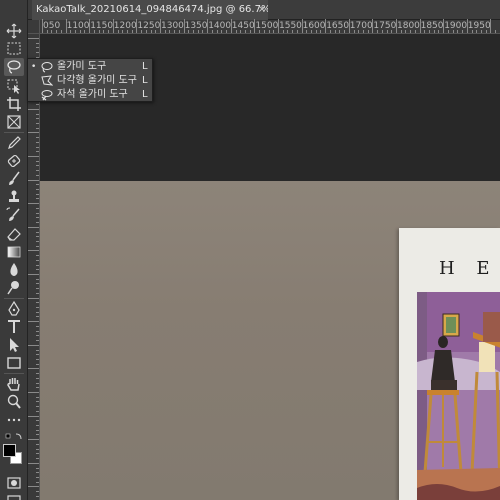 The width and height of the screenshot is (500, 500). Describe the element at coordinates (14, 327) in the screenshot. I see `type-tool-icon` at that location.